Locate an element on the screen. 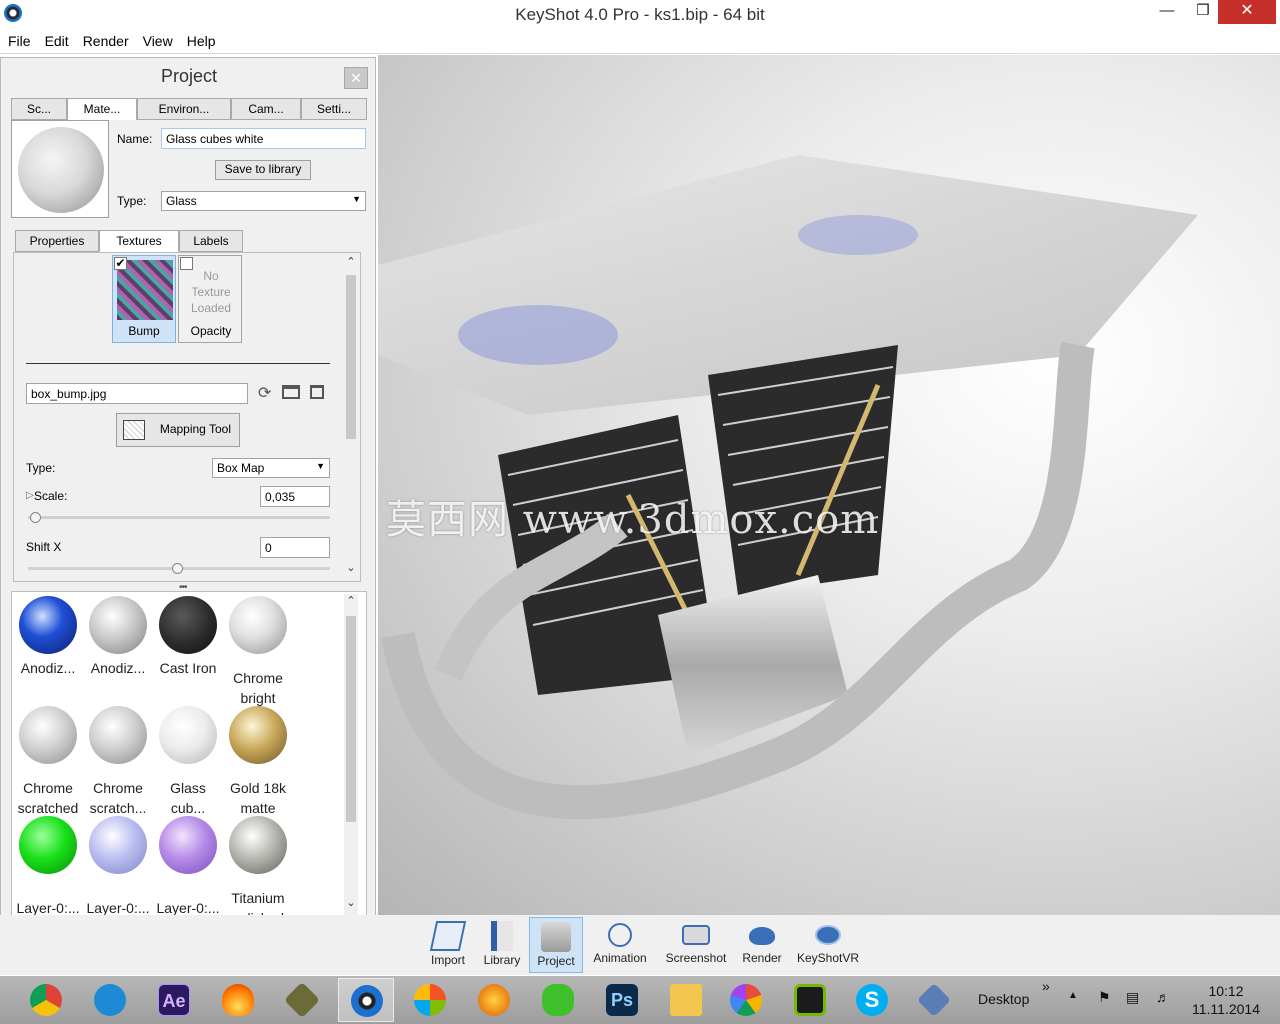  desktop-toolbar-label: Desktop is located at coordinates (1003, 999).